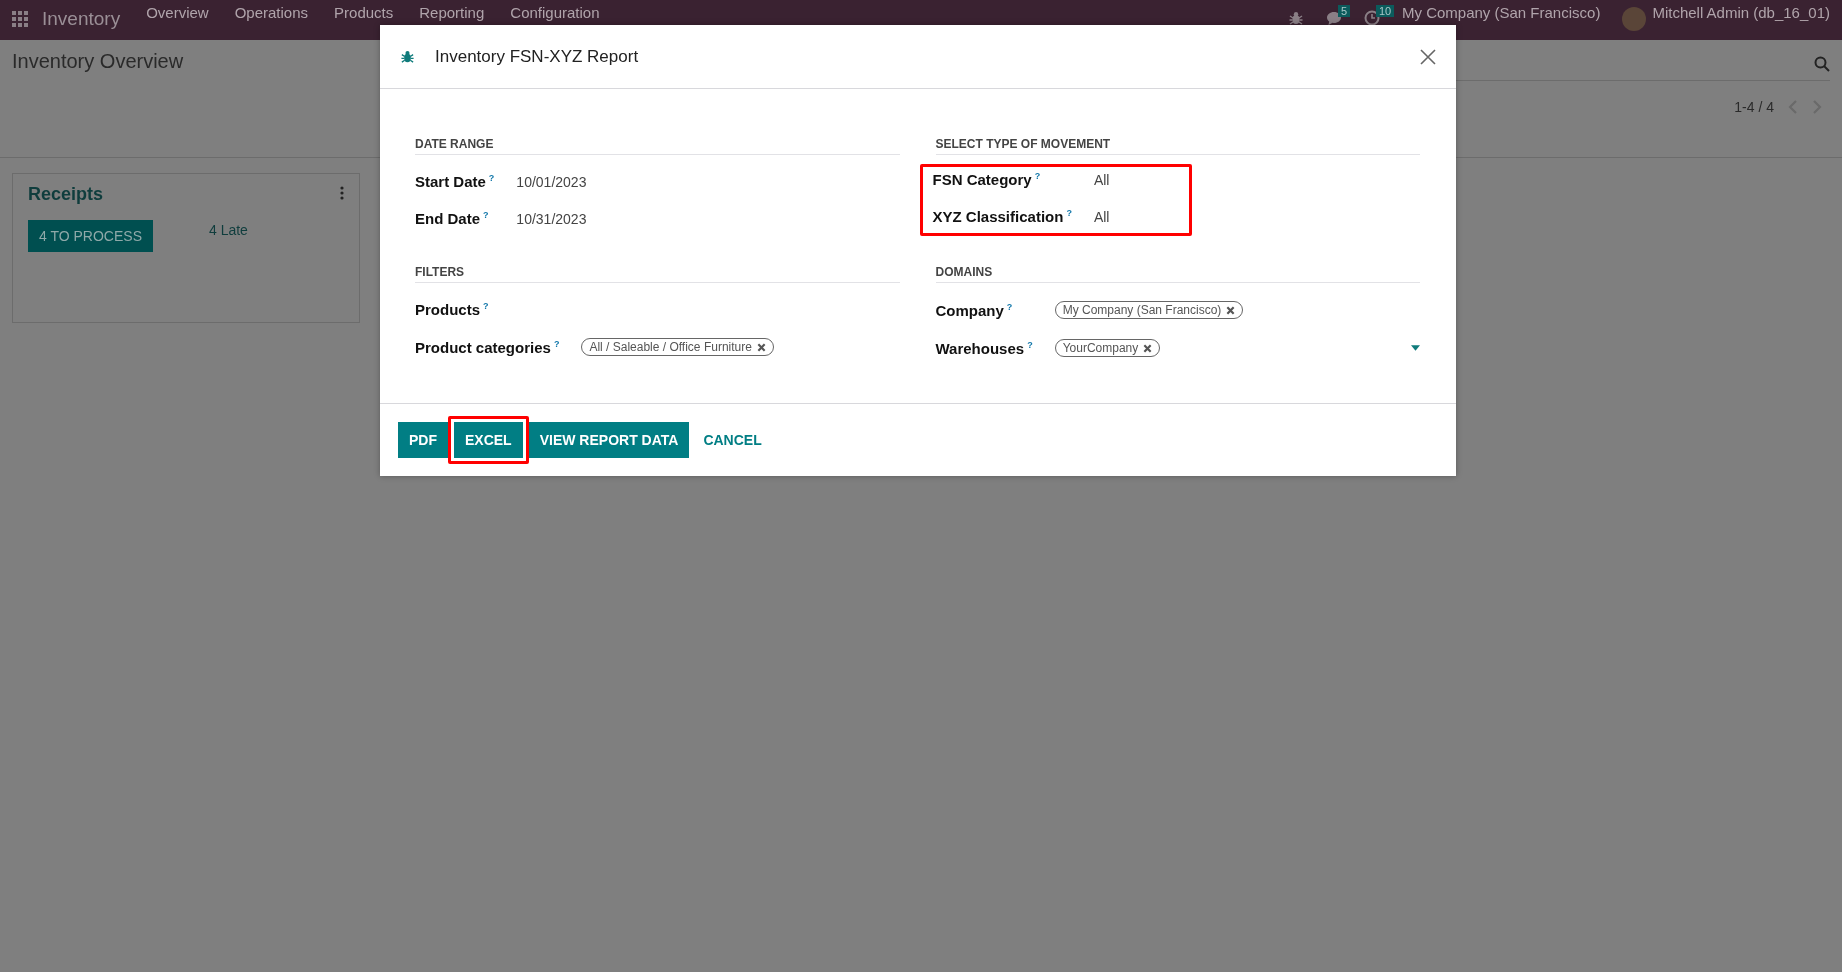 The image size is (1842, 972). What do you see at coordinates (1754, 107) in the screenshot?
I see `pager: 1-4 / 4` at bounding box center [1754, 107].